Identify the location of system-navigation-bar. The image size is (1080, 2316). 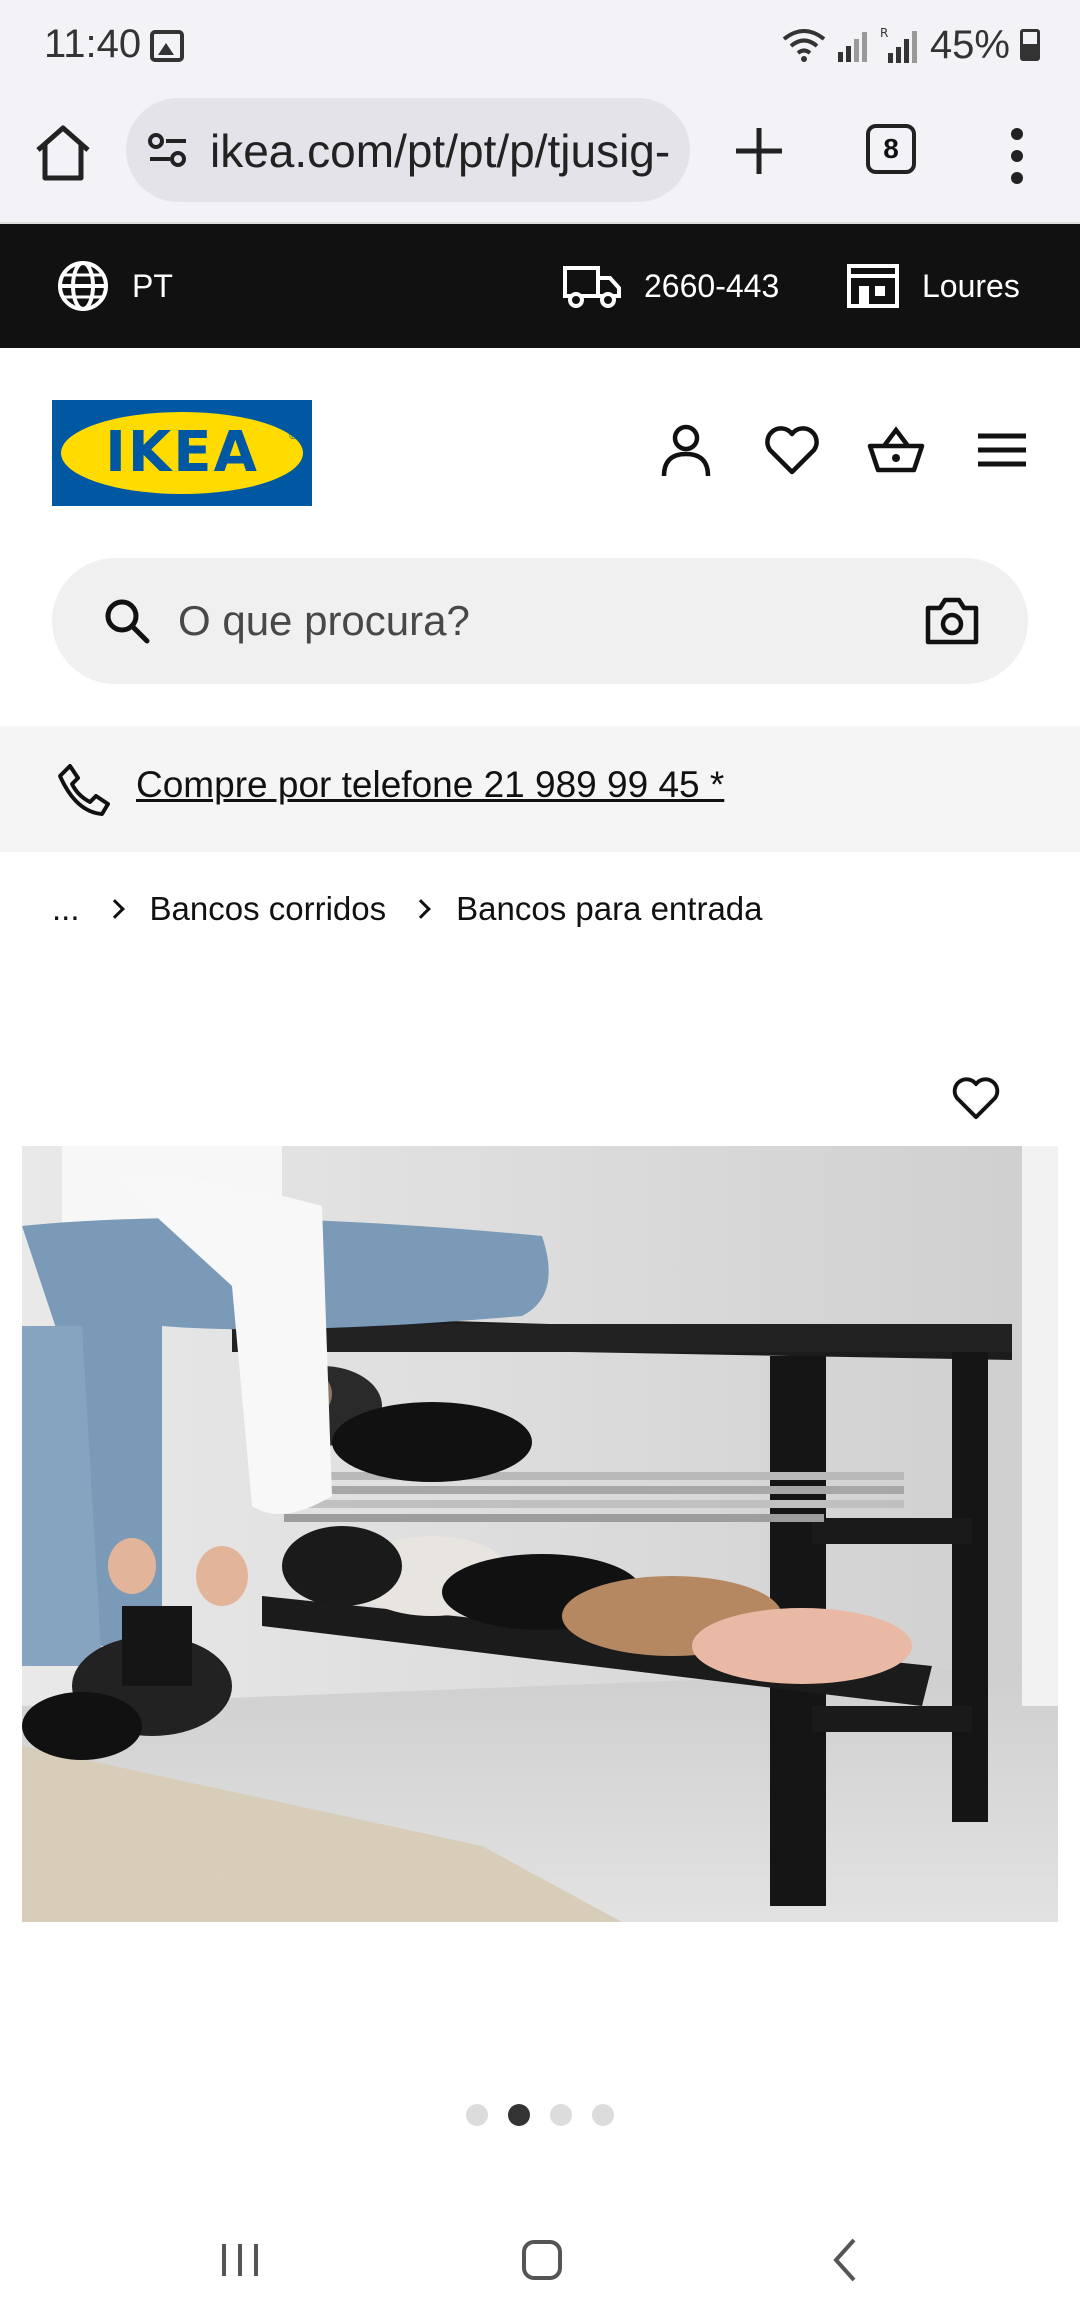
(540, 2258).